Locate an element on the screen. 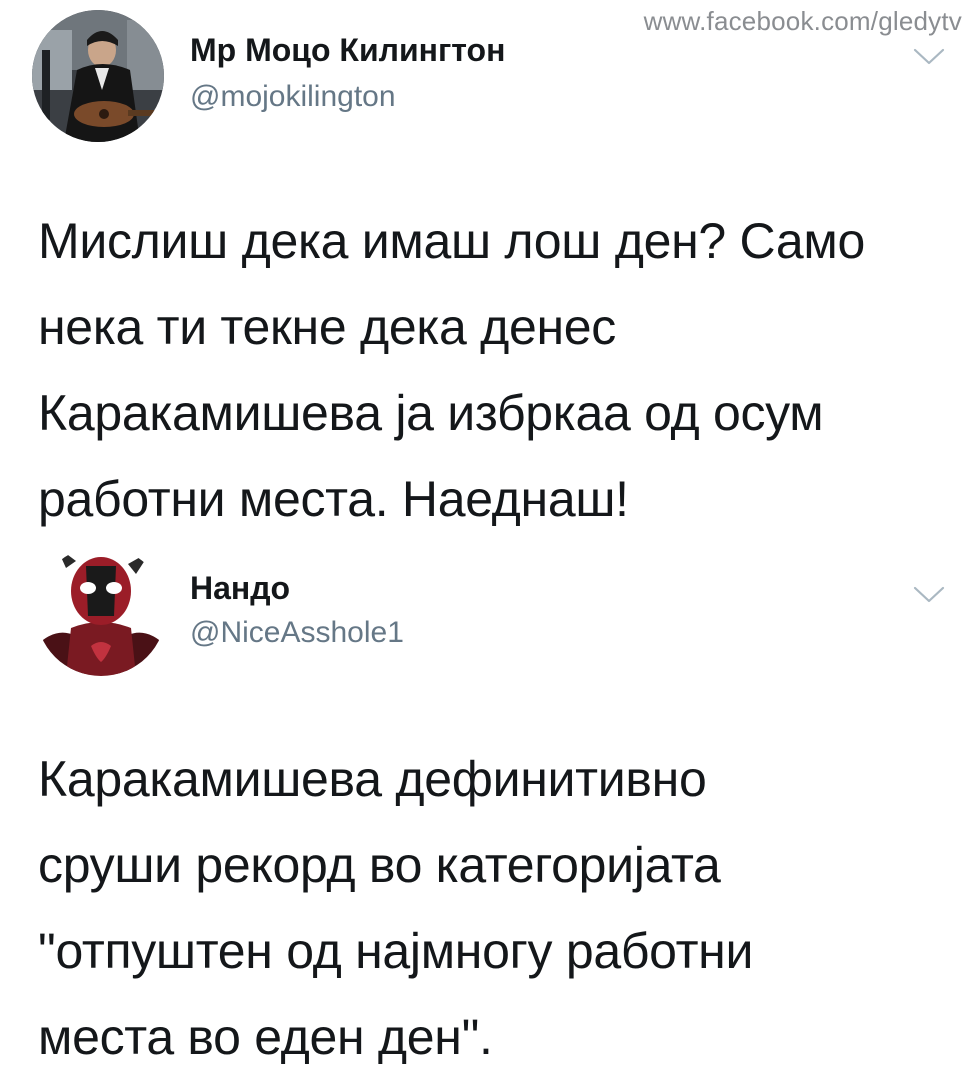 This screenshot has height=1078, width=980. handle: @NiceAsshole1 is located at coordinates (297, 633).